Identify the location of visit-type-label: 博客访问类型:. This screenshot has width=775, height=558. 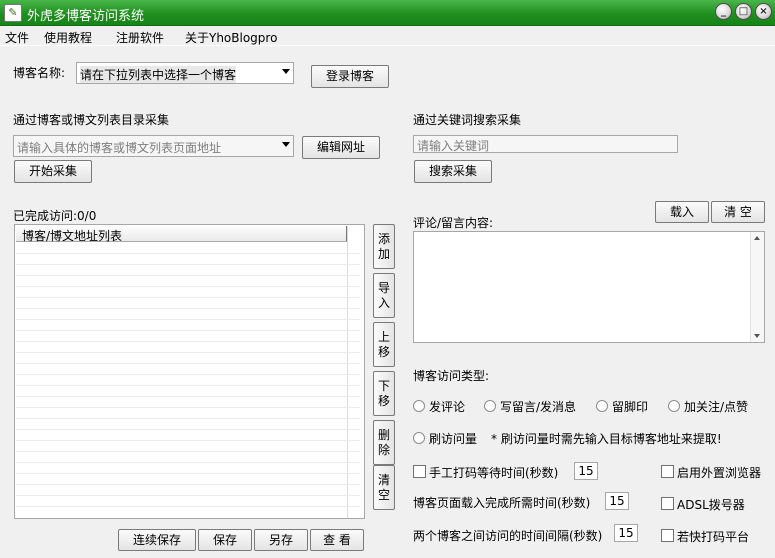
(451, 376).